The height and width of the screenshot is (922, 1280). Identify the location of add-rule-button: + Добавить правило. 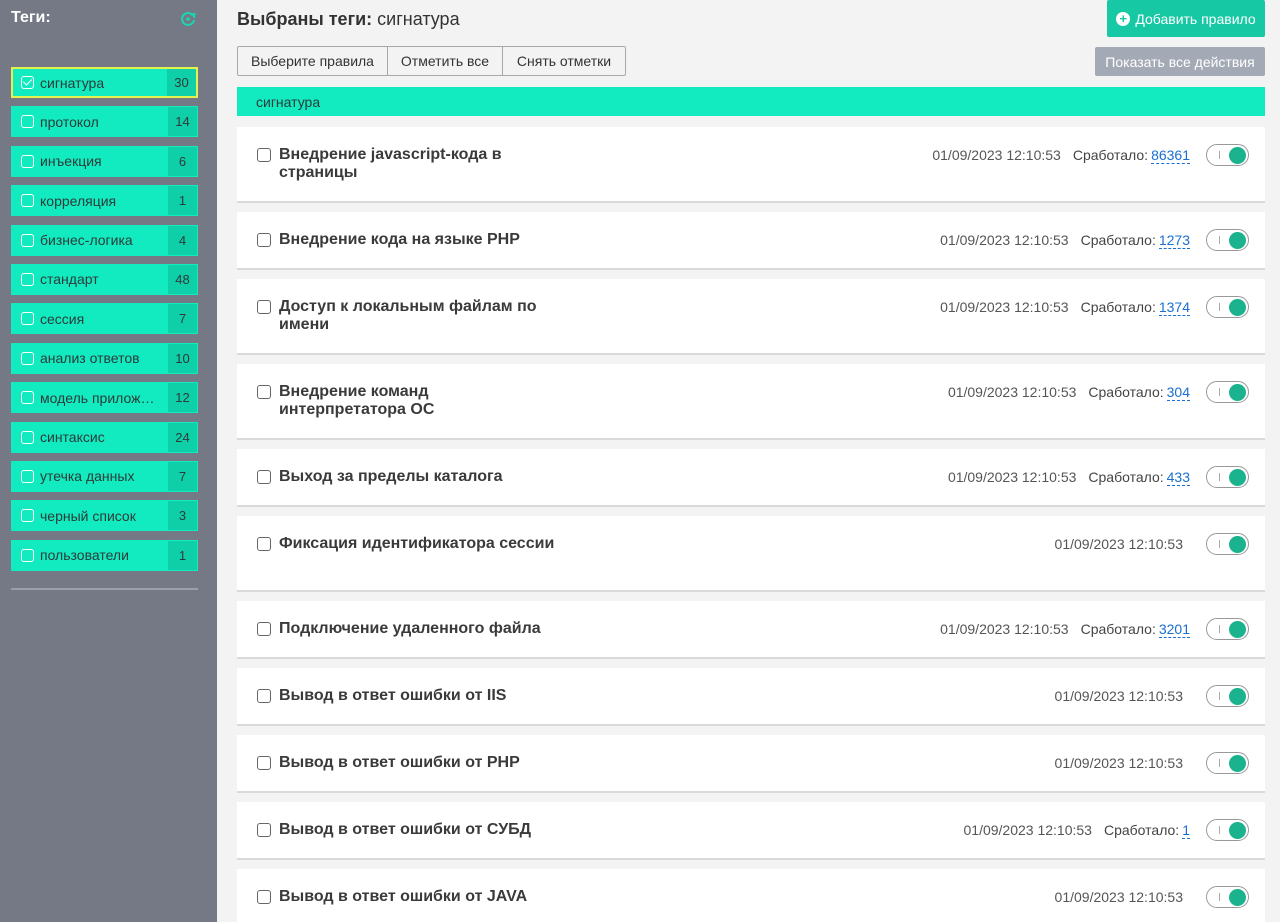
(1186, 18).